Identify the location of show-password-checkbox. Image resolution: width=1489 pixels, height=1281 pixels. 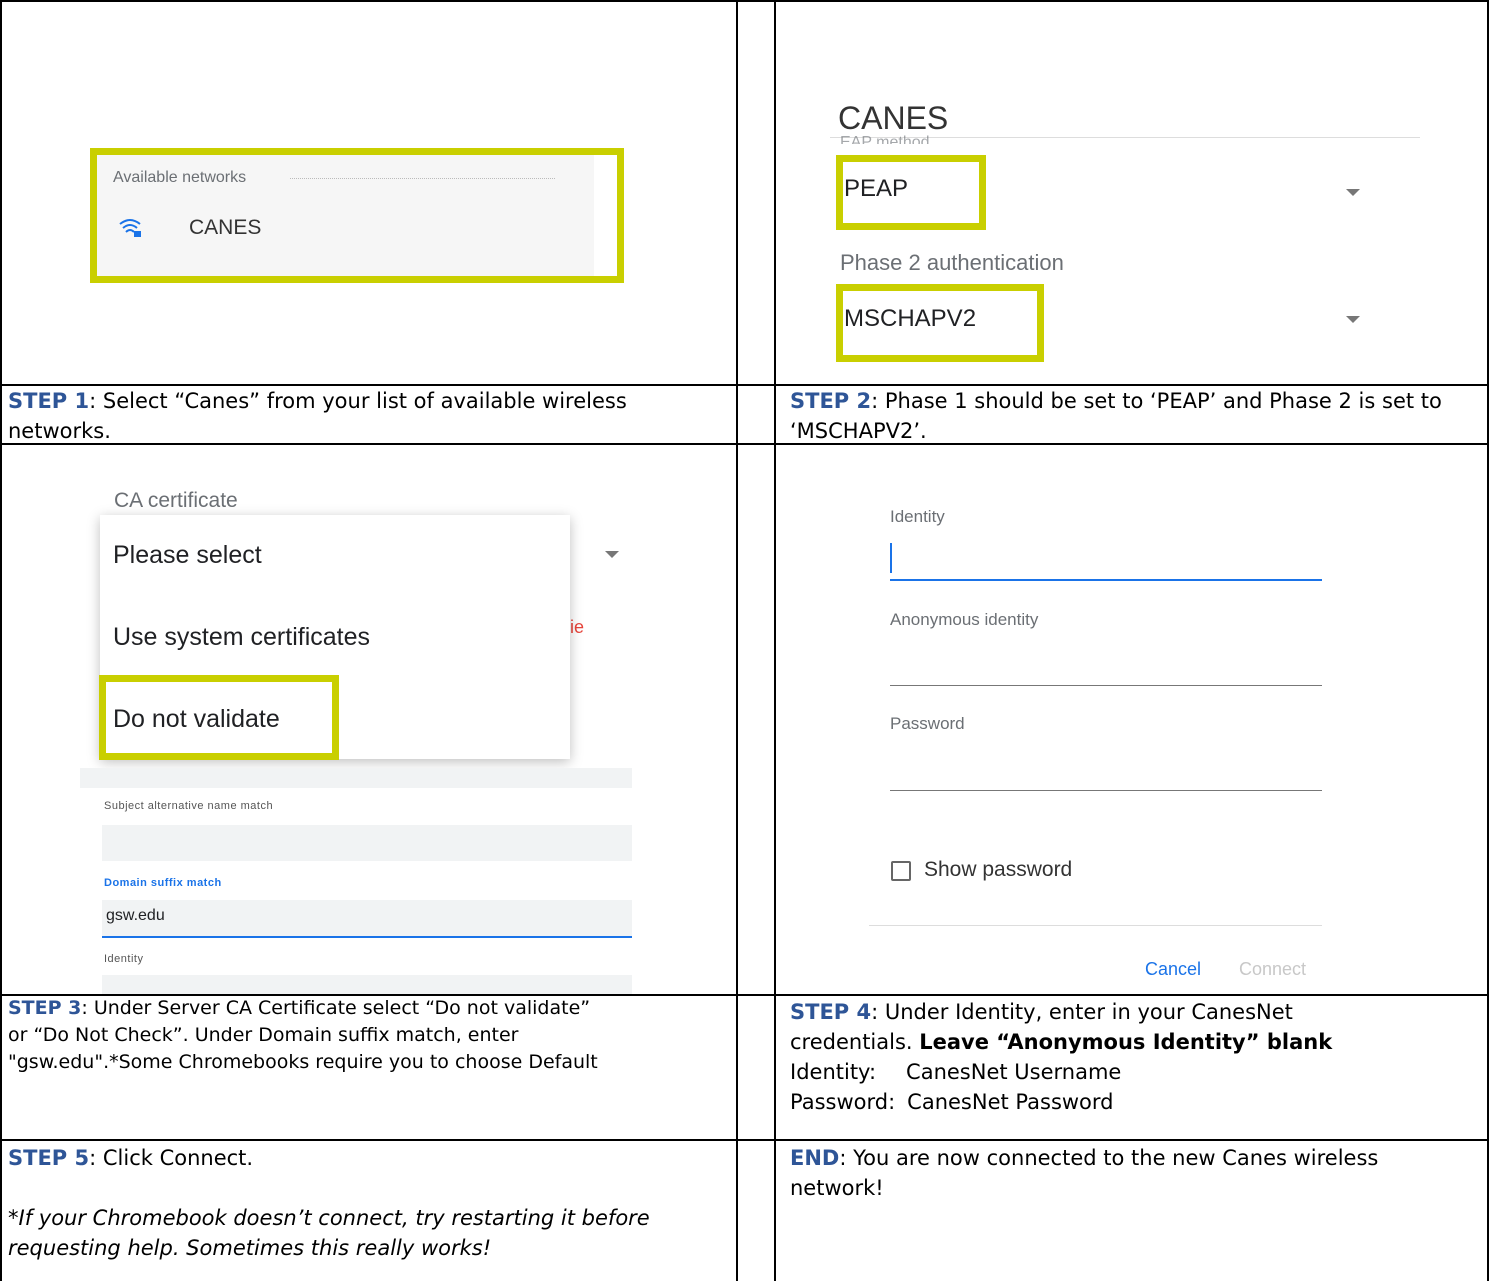
(901, 871).